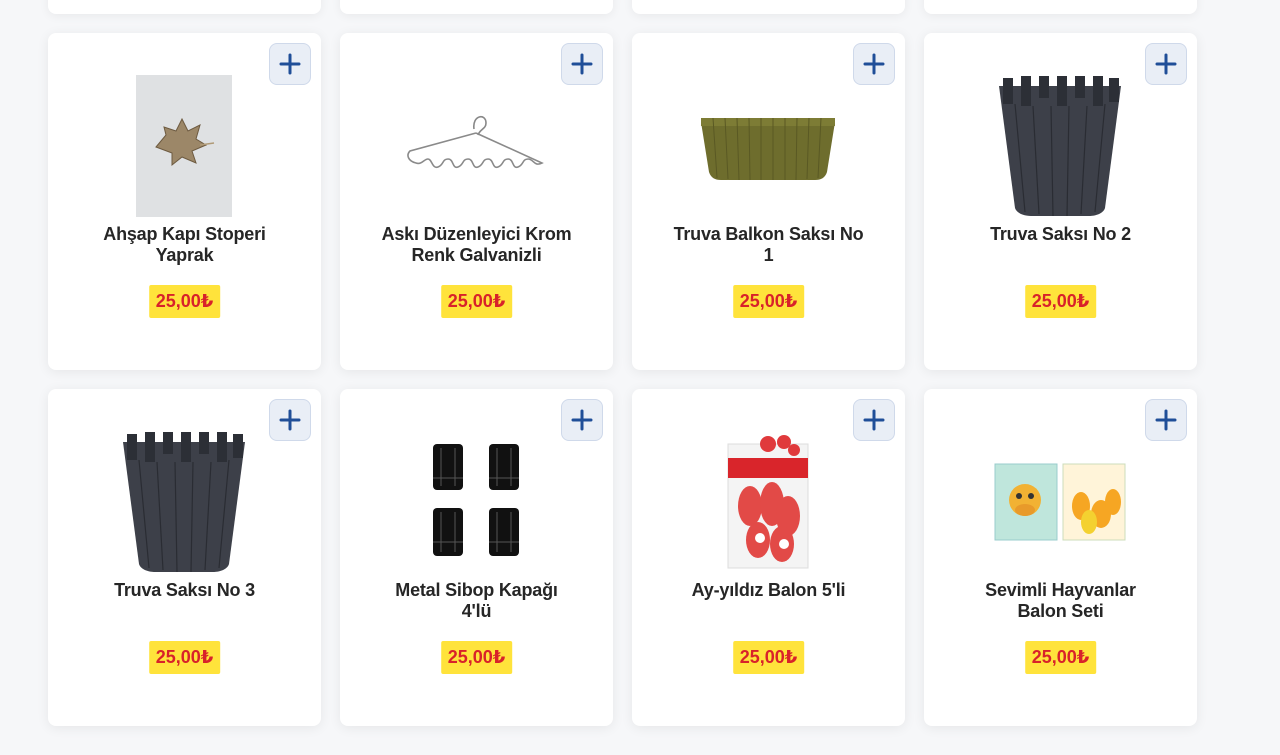 The height and width of the screenshot is (755, 1280). I want to click on hanger-organizer-image, so click(475, 142).